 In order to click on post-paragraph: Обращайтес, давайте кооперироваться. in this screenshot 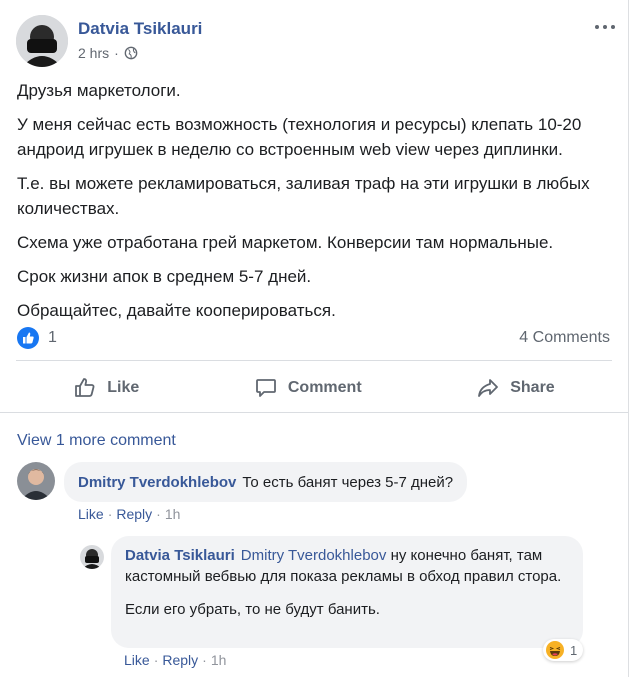, I will do `click(176, 310)`.